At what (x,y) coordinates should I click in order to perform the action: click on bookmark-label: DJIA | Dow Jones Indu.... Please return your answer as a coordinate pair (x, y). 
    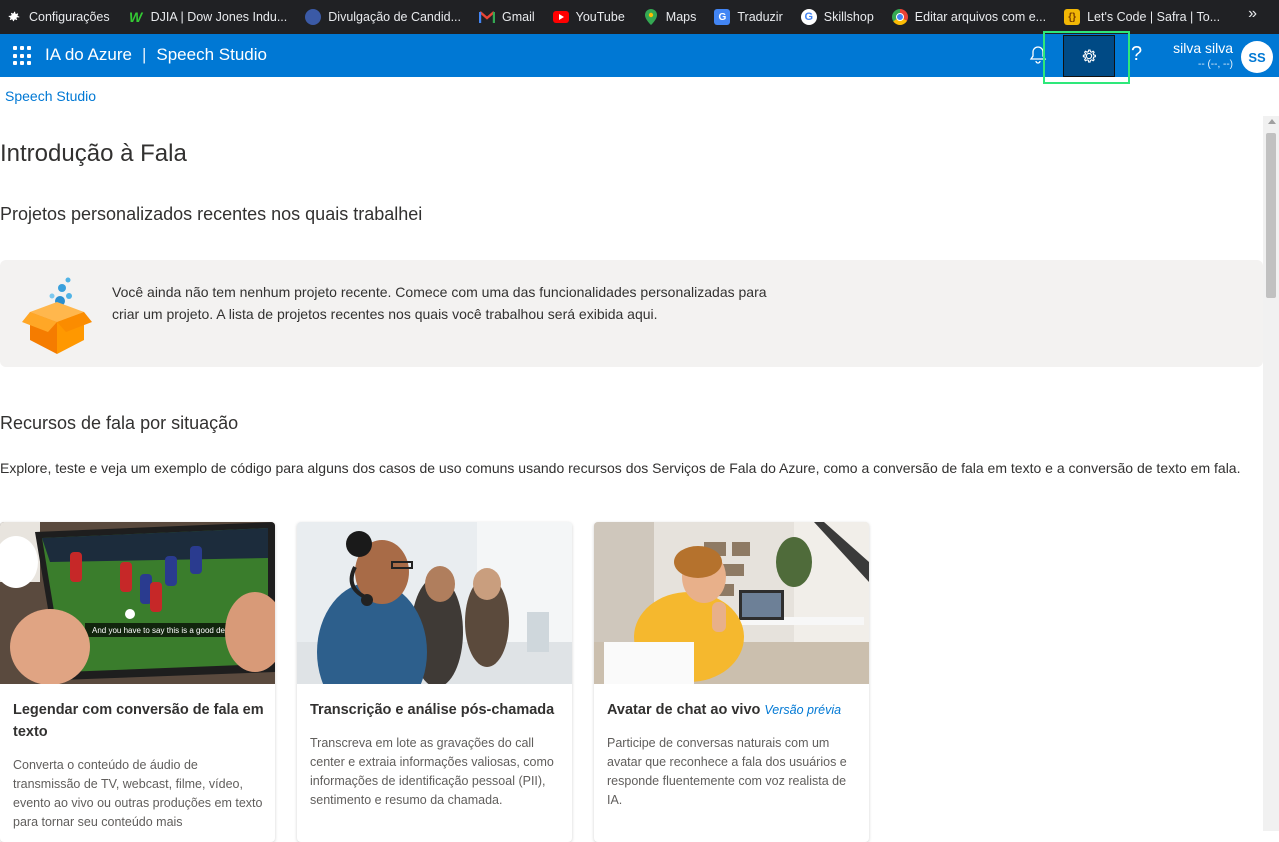
    Looking at the image, I should click on (219, 17).